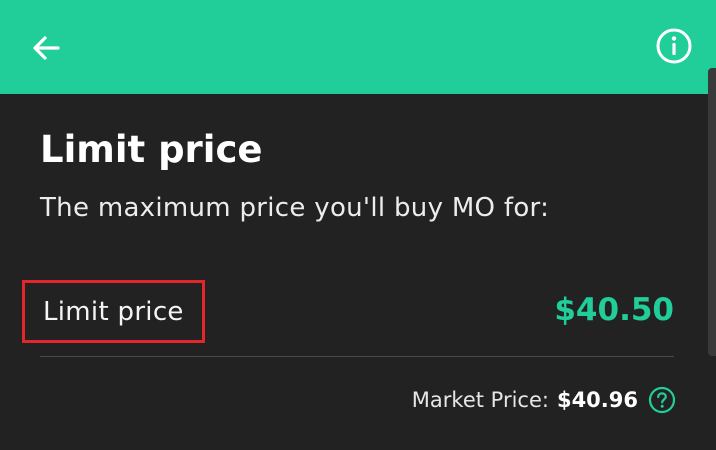  What do you see at coordinates (614, 310) in the screenshot?
I see `limit-price-value: $40.50` at bounding box center [614, 310].